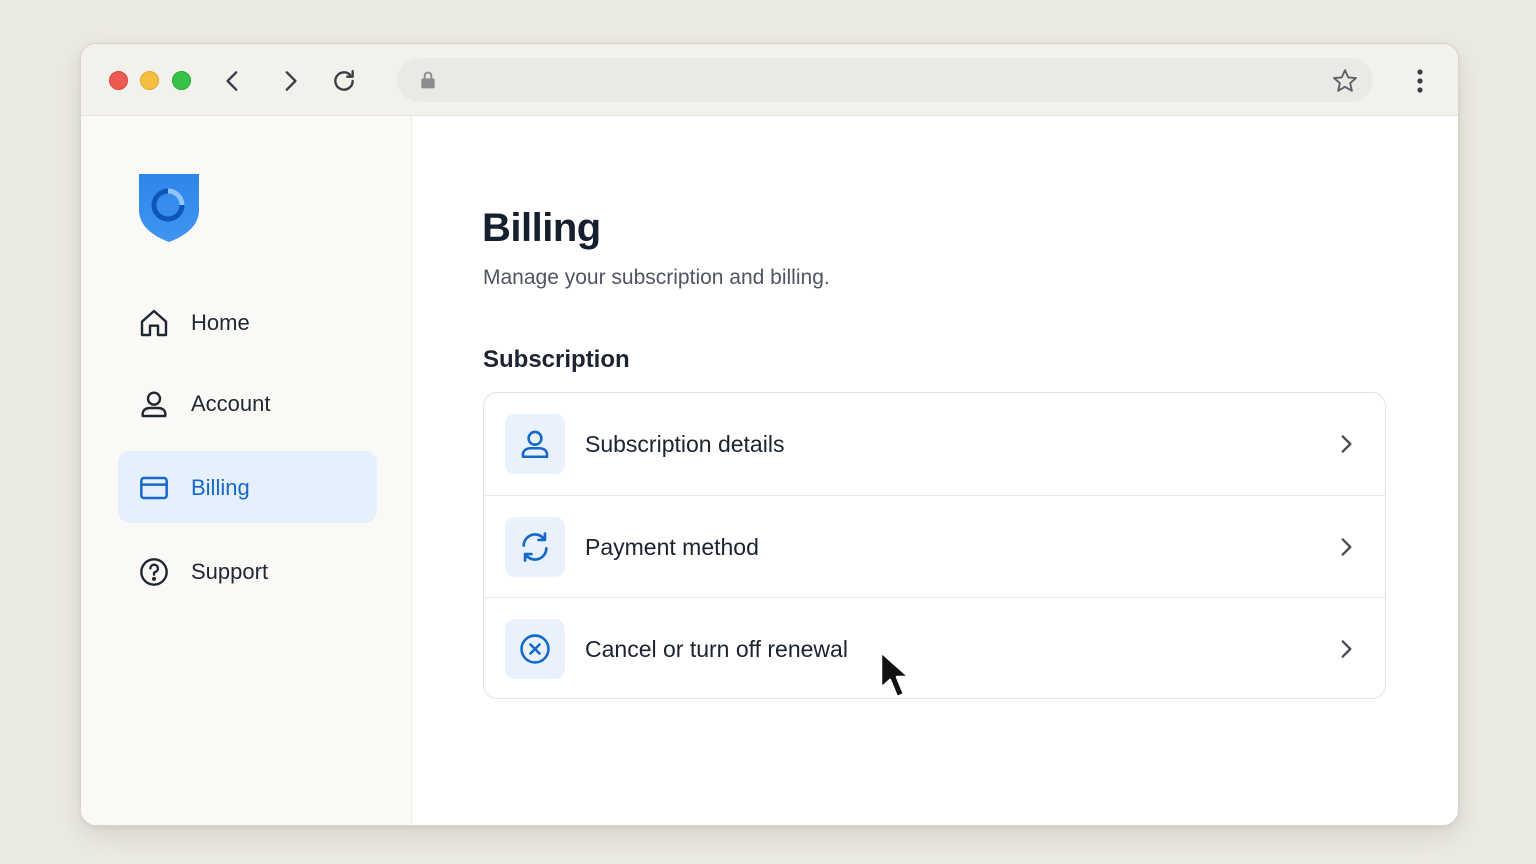 The height and width of the screenshot is (864, 1536). What do you see at coordinates (169, 208) in the screenshot?
I see `shield-logo` at bounding box center [169, 208].